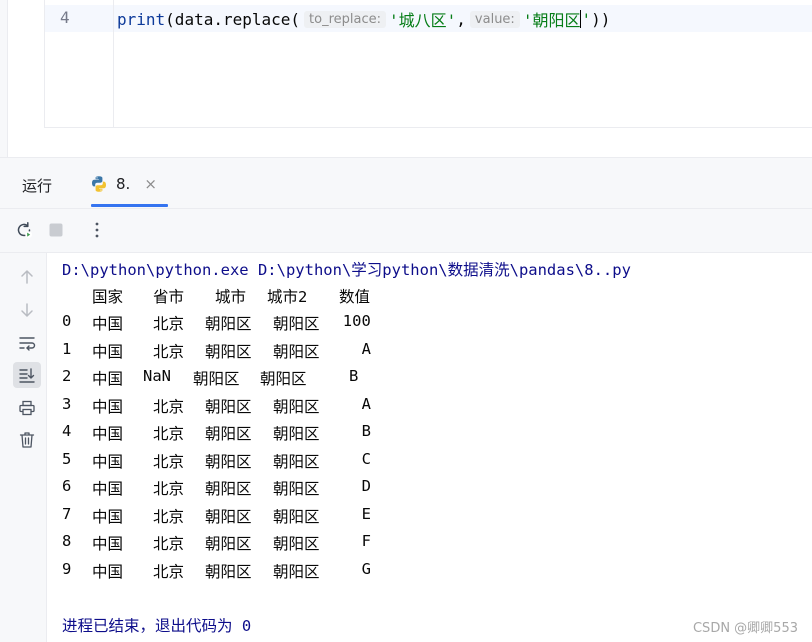 This screenshot has width=812, height=642. What do you see at coordinates (4, 78) in the screenshot?
I see `editor-left-strip` at bounding box center [4, 78].